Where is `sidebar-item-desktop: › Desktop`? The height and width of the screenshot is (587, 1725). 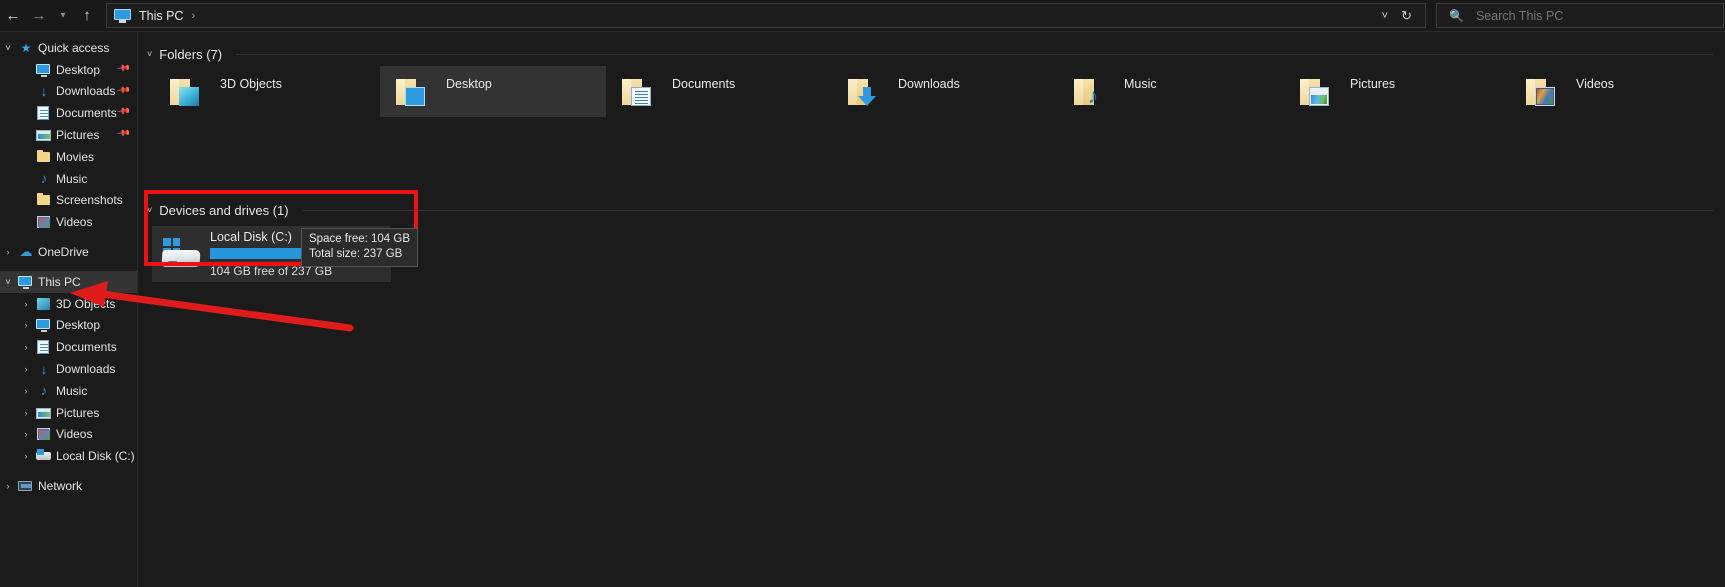 sidebar-item-desktop: › Desktop is located at coordinates (68, 326).